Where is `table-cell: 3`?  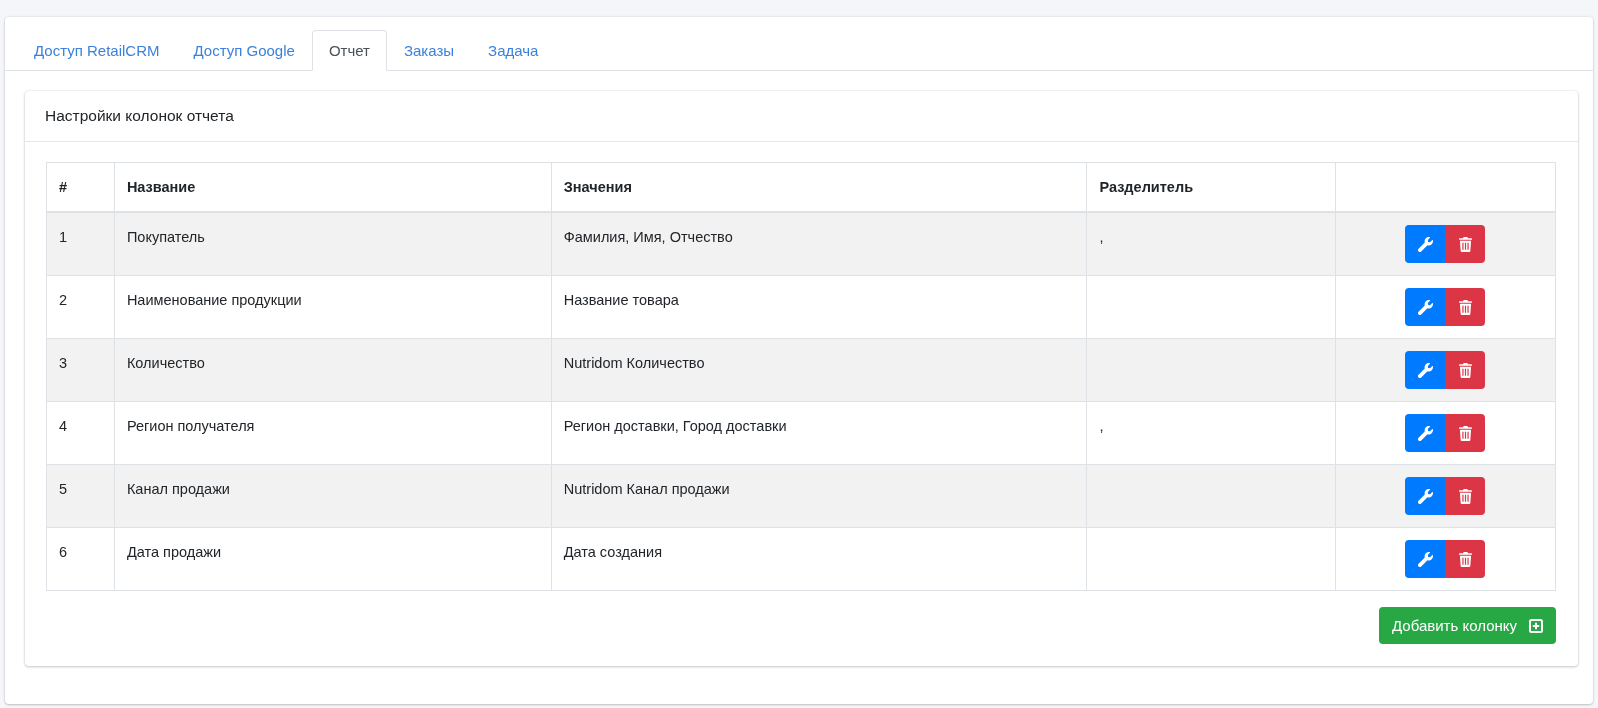
table-cell: 3 is located at coordinates (80, 370).